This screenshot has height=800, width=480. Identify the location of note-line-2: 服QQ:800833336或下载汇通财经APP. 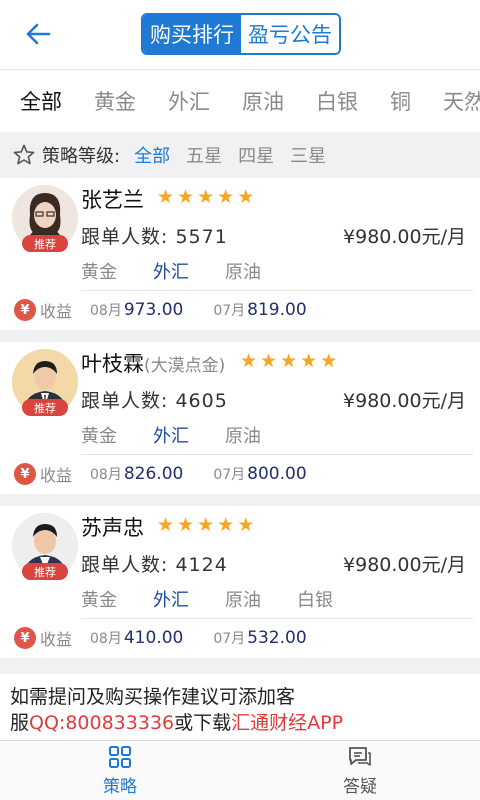
(177, 723).